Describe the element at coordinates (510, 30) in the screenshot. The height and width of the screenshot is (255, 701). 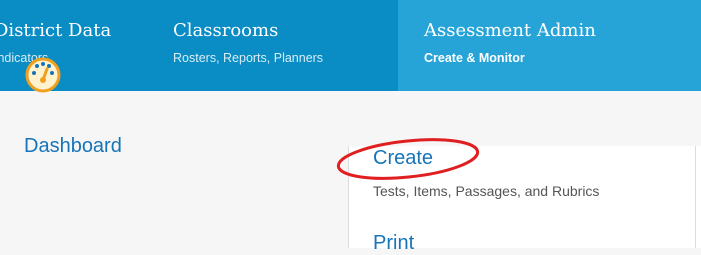
I see `tab-assessment-admin-title: Assessment Admin` at that location.